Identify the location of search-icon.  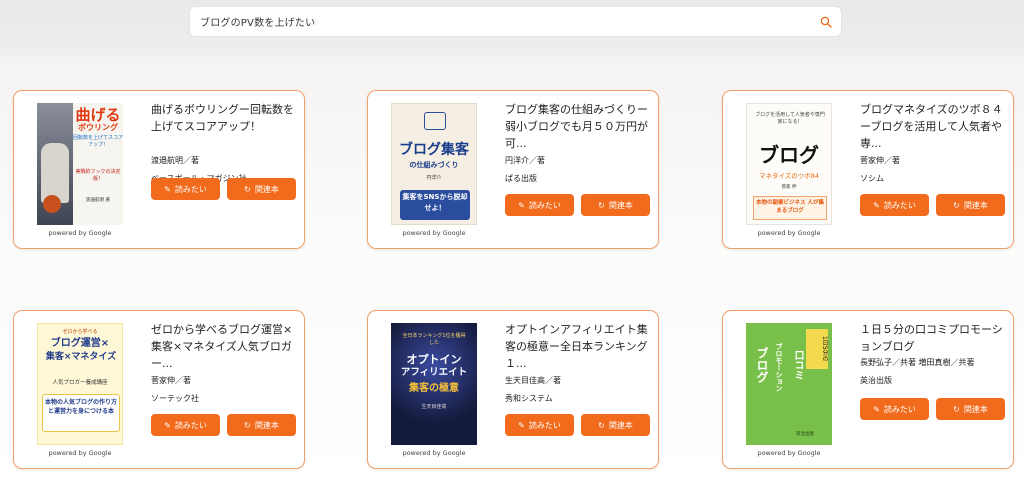
(826, 21).